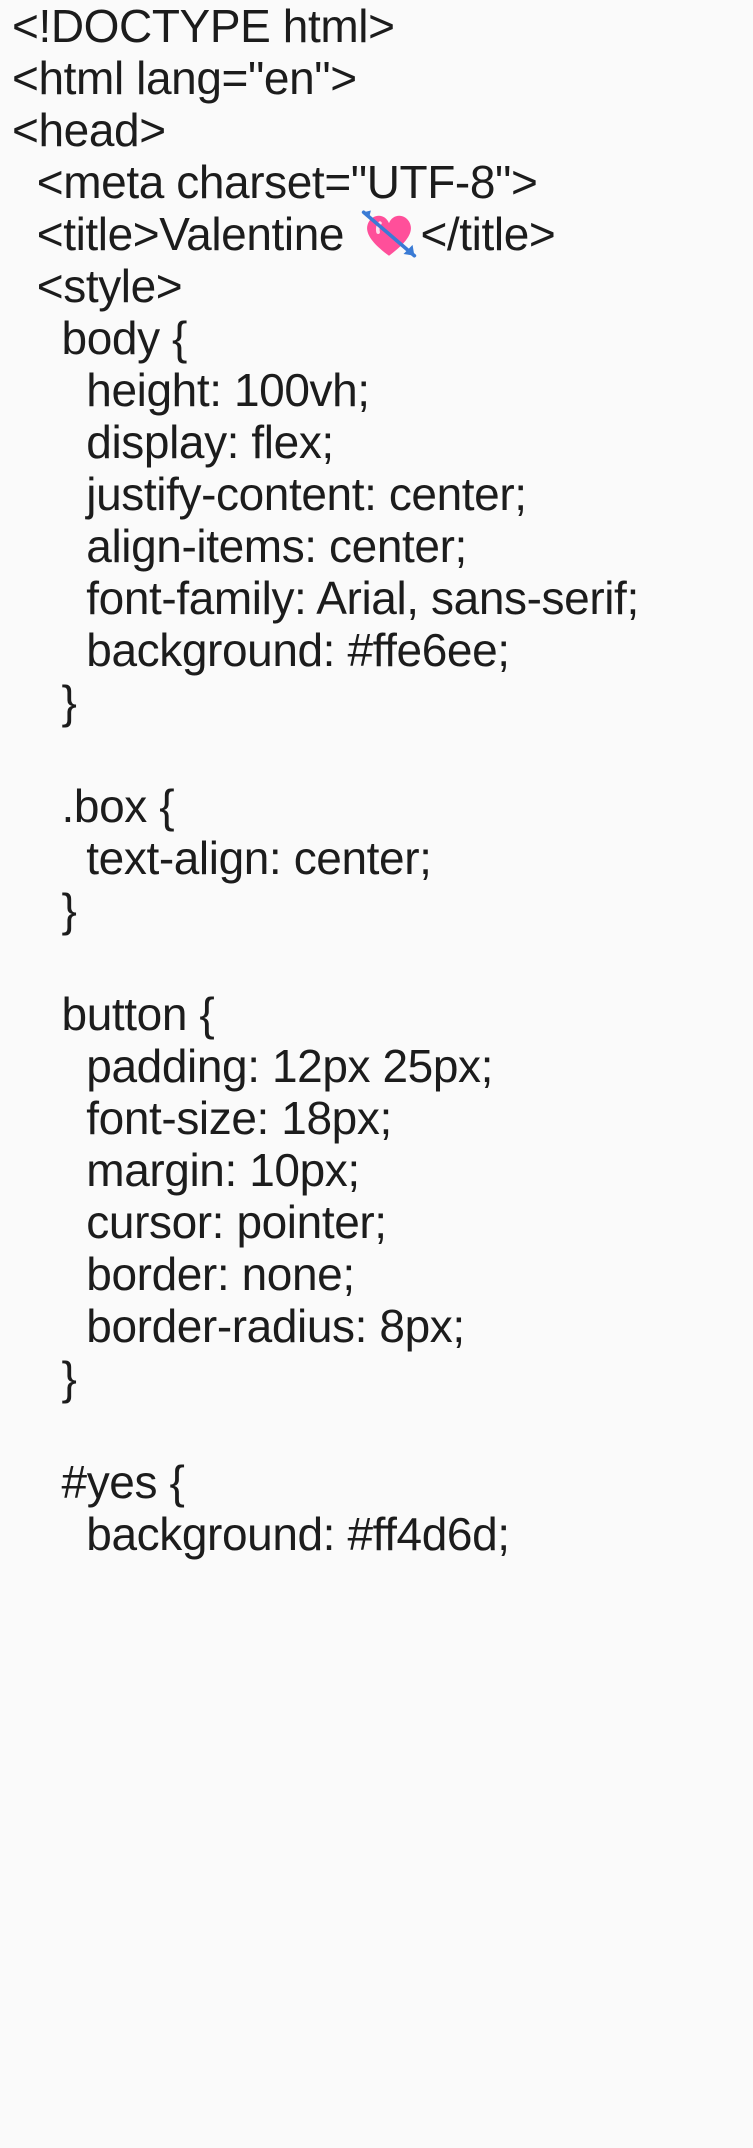  I want to click on code-line-26: border-radius: 8px;, so click(238, 1326).